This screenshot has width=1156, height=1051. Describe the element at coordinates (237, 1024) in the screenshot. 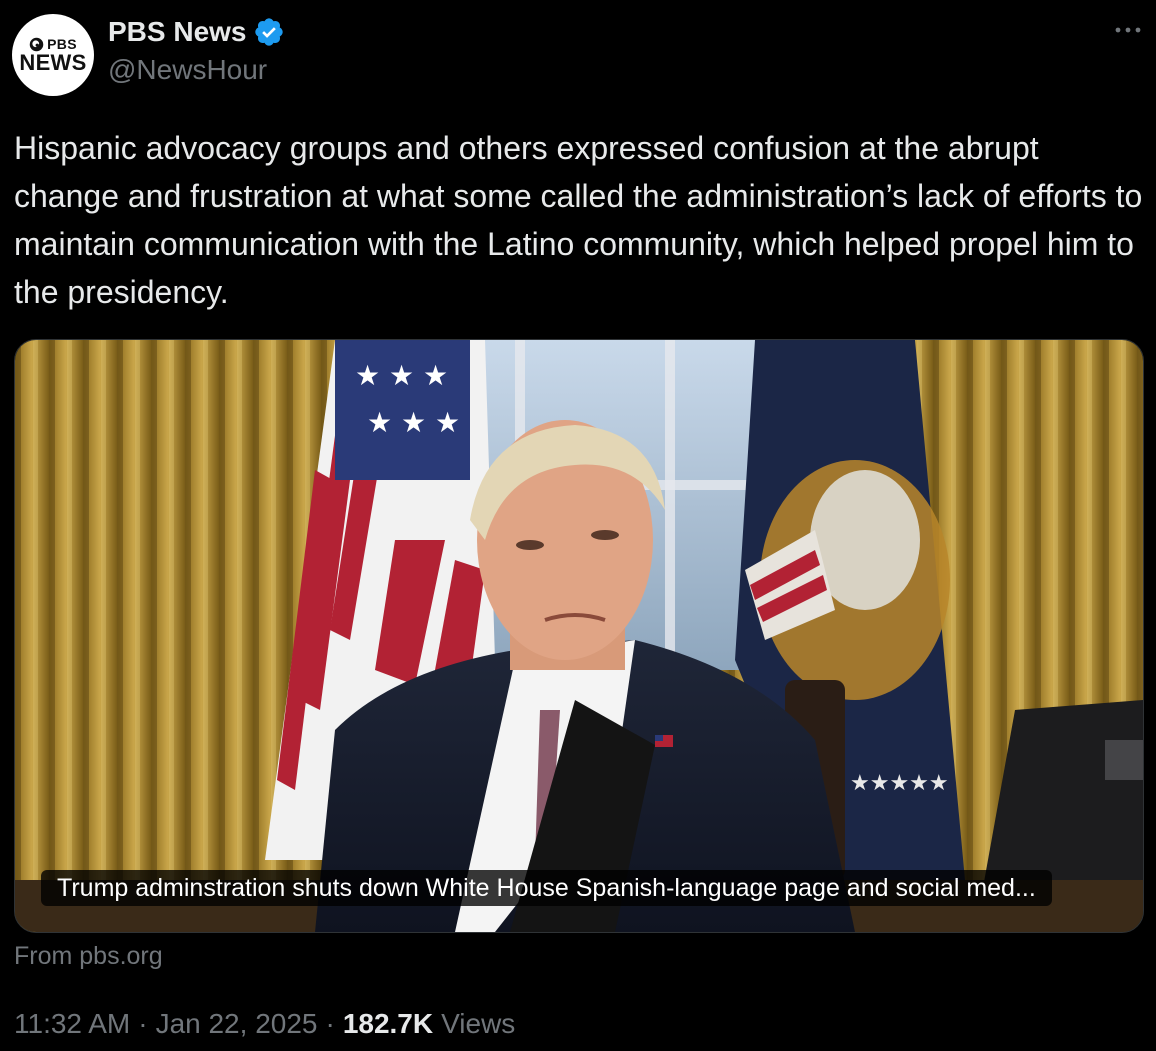

I see `tweet-date: Jan 22, 2025` at that location.